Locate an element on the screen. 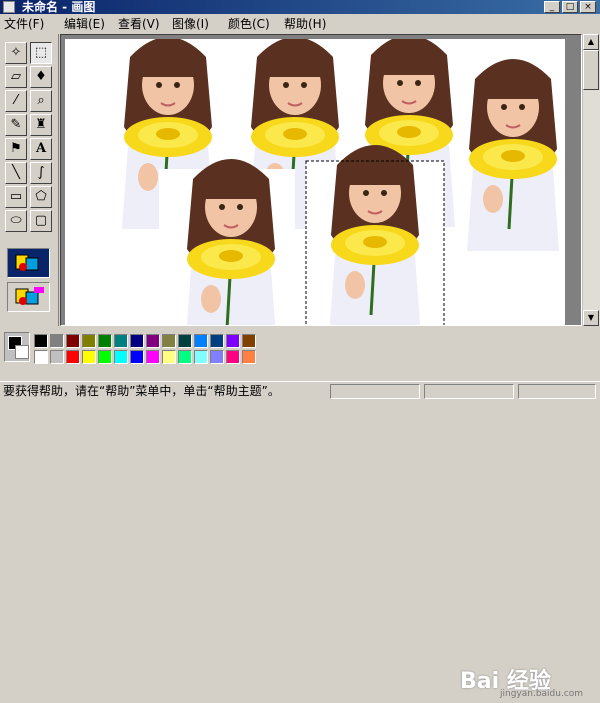  status-bar: 要获得帮助，请在“帮助”菜单中，单击“帮助主题”。 is located at coordinates (300, 391).